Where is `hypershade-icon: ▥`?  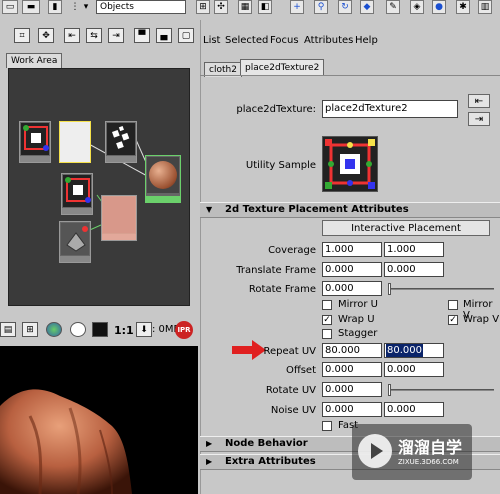
hypershade-icon: ▥ is located at coordinates (485, 7).